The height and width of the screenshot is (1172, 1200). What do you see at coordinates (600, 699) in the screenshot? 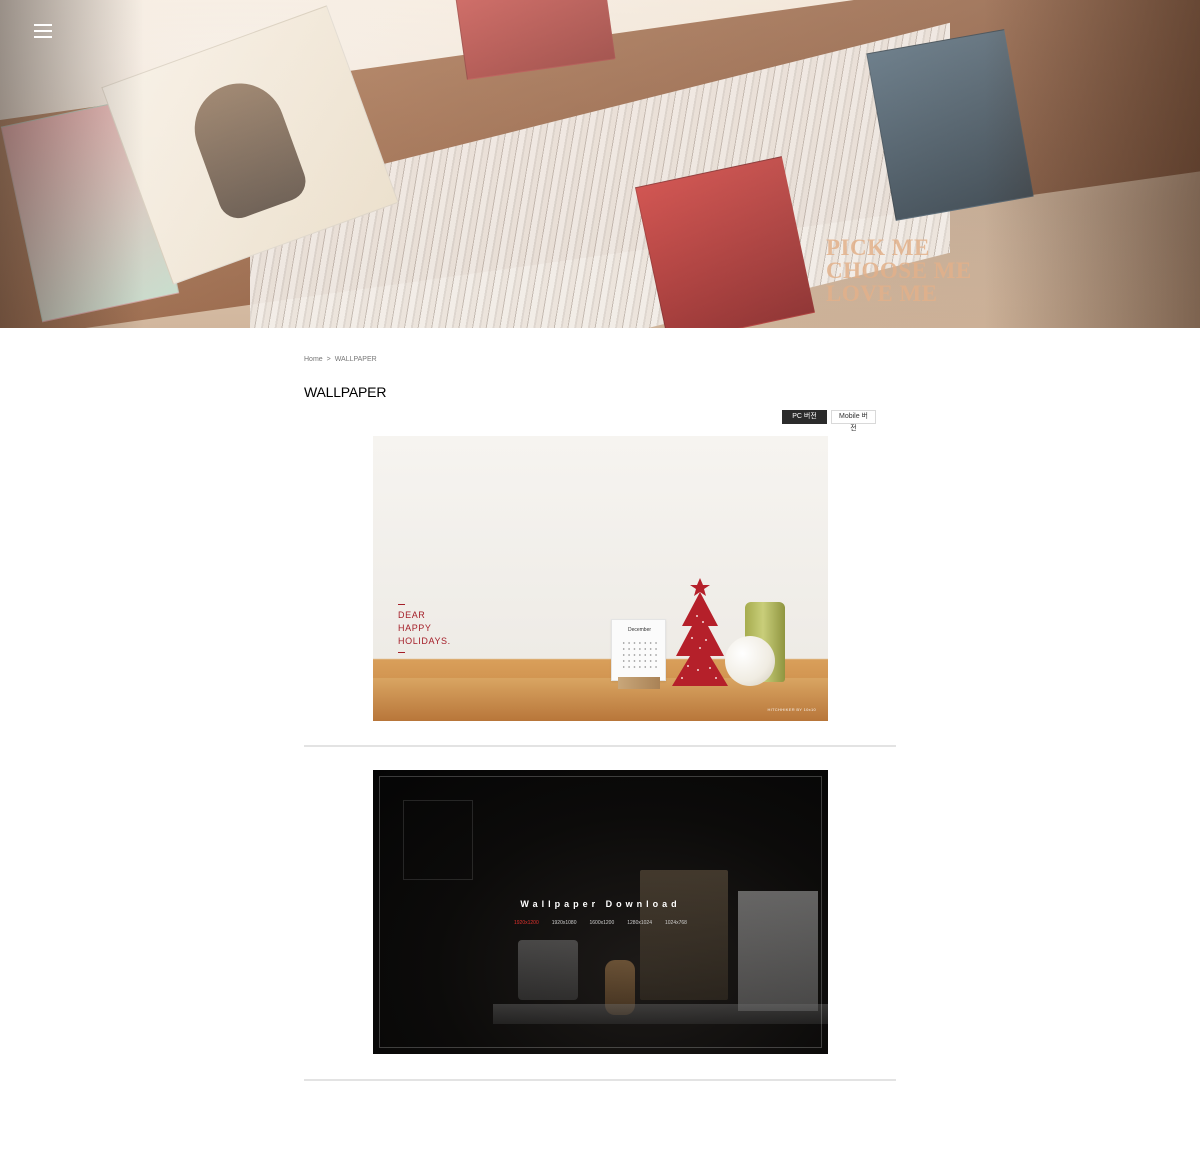
I see `wallpaper-table` at bounding box center [600, 699].